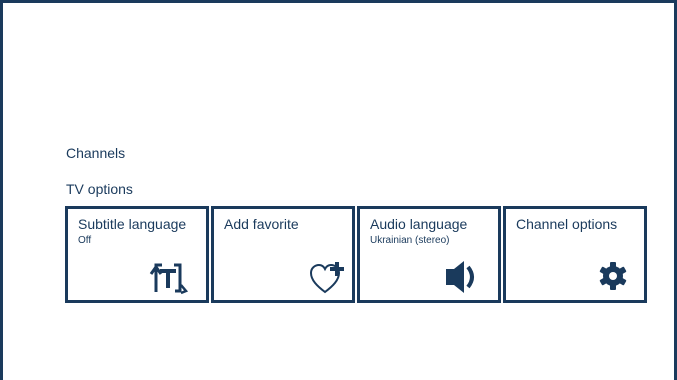 The height and width of the screenshot is (380, 677). What do you see at coordinates (85, 240) in the screenshot?
I see `tile-subtitle: Off` at bounding box center [85, 240].